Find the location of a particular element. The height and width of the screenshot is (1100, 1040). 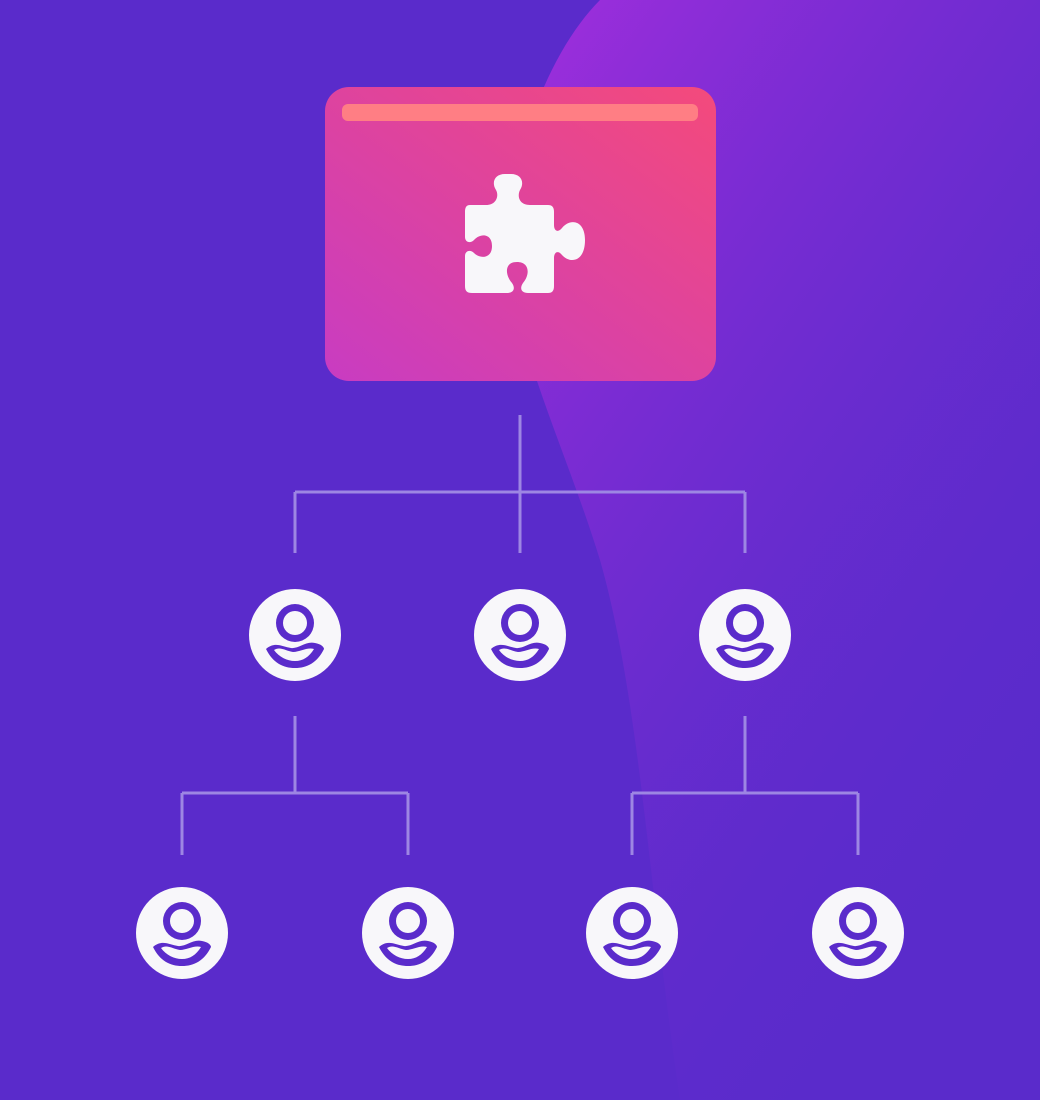

root-card-top-bar is located at coordinates (520, 112).